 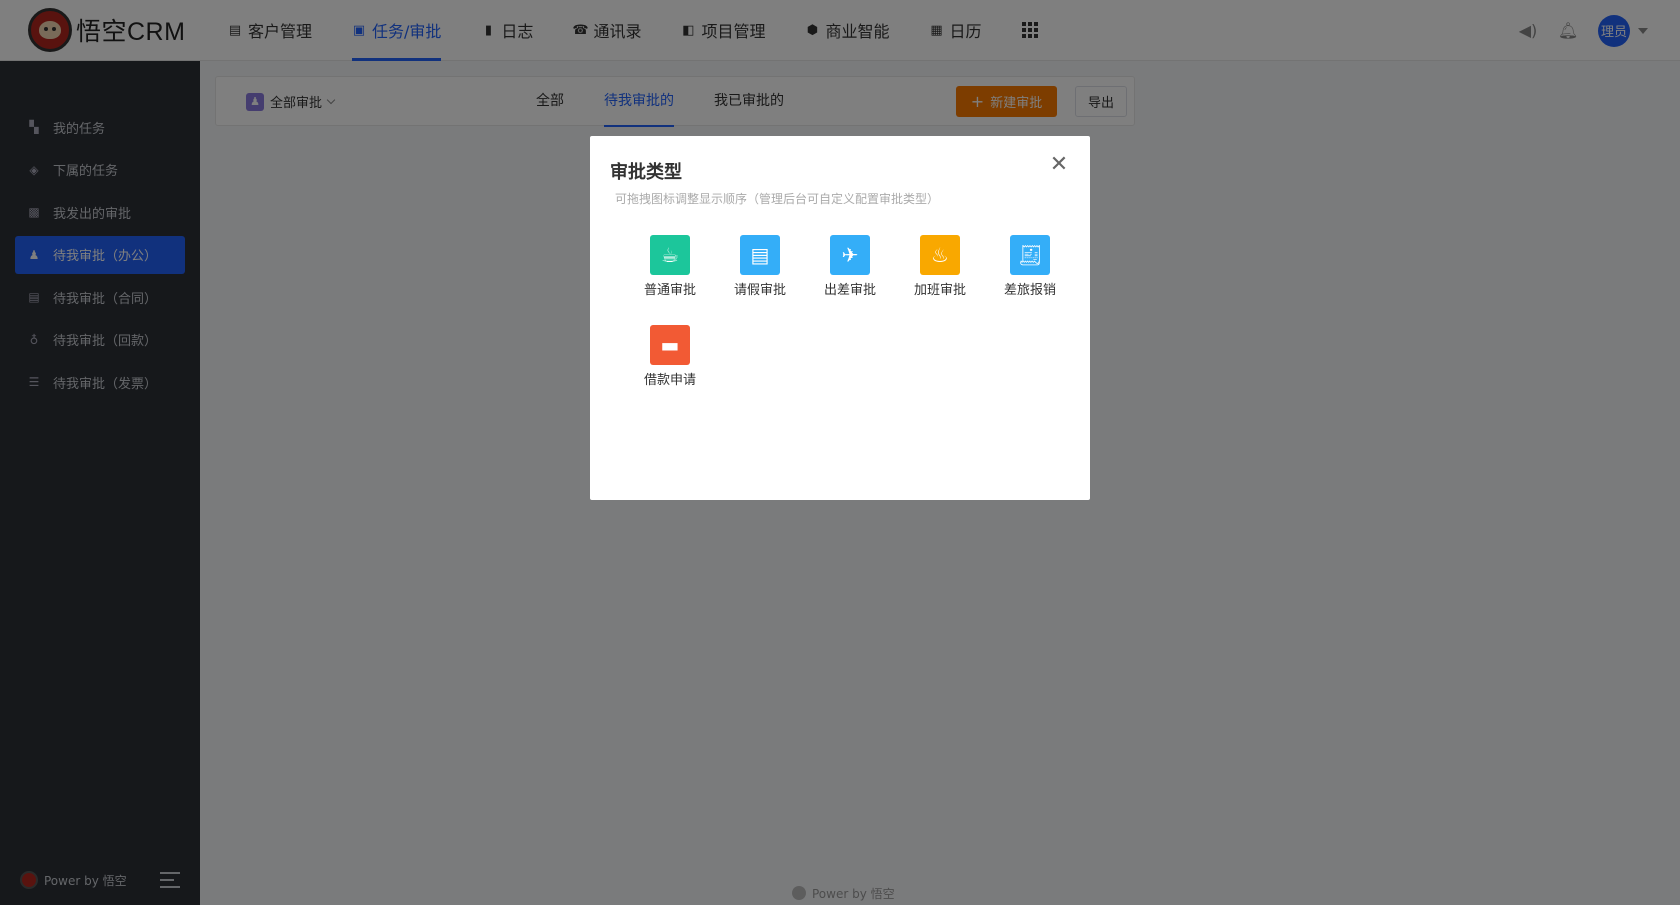 What do you see at coordinates (760, 280) in the screenshot?
I see `approval-type-leave: ▤ 请假审批` at bounding box center [760, 280].